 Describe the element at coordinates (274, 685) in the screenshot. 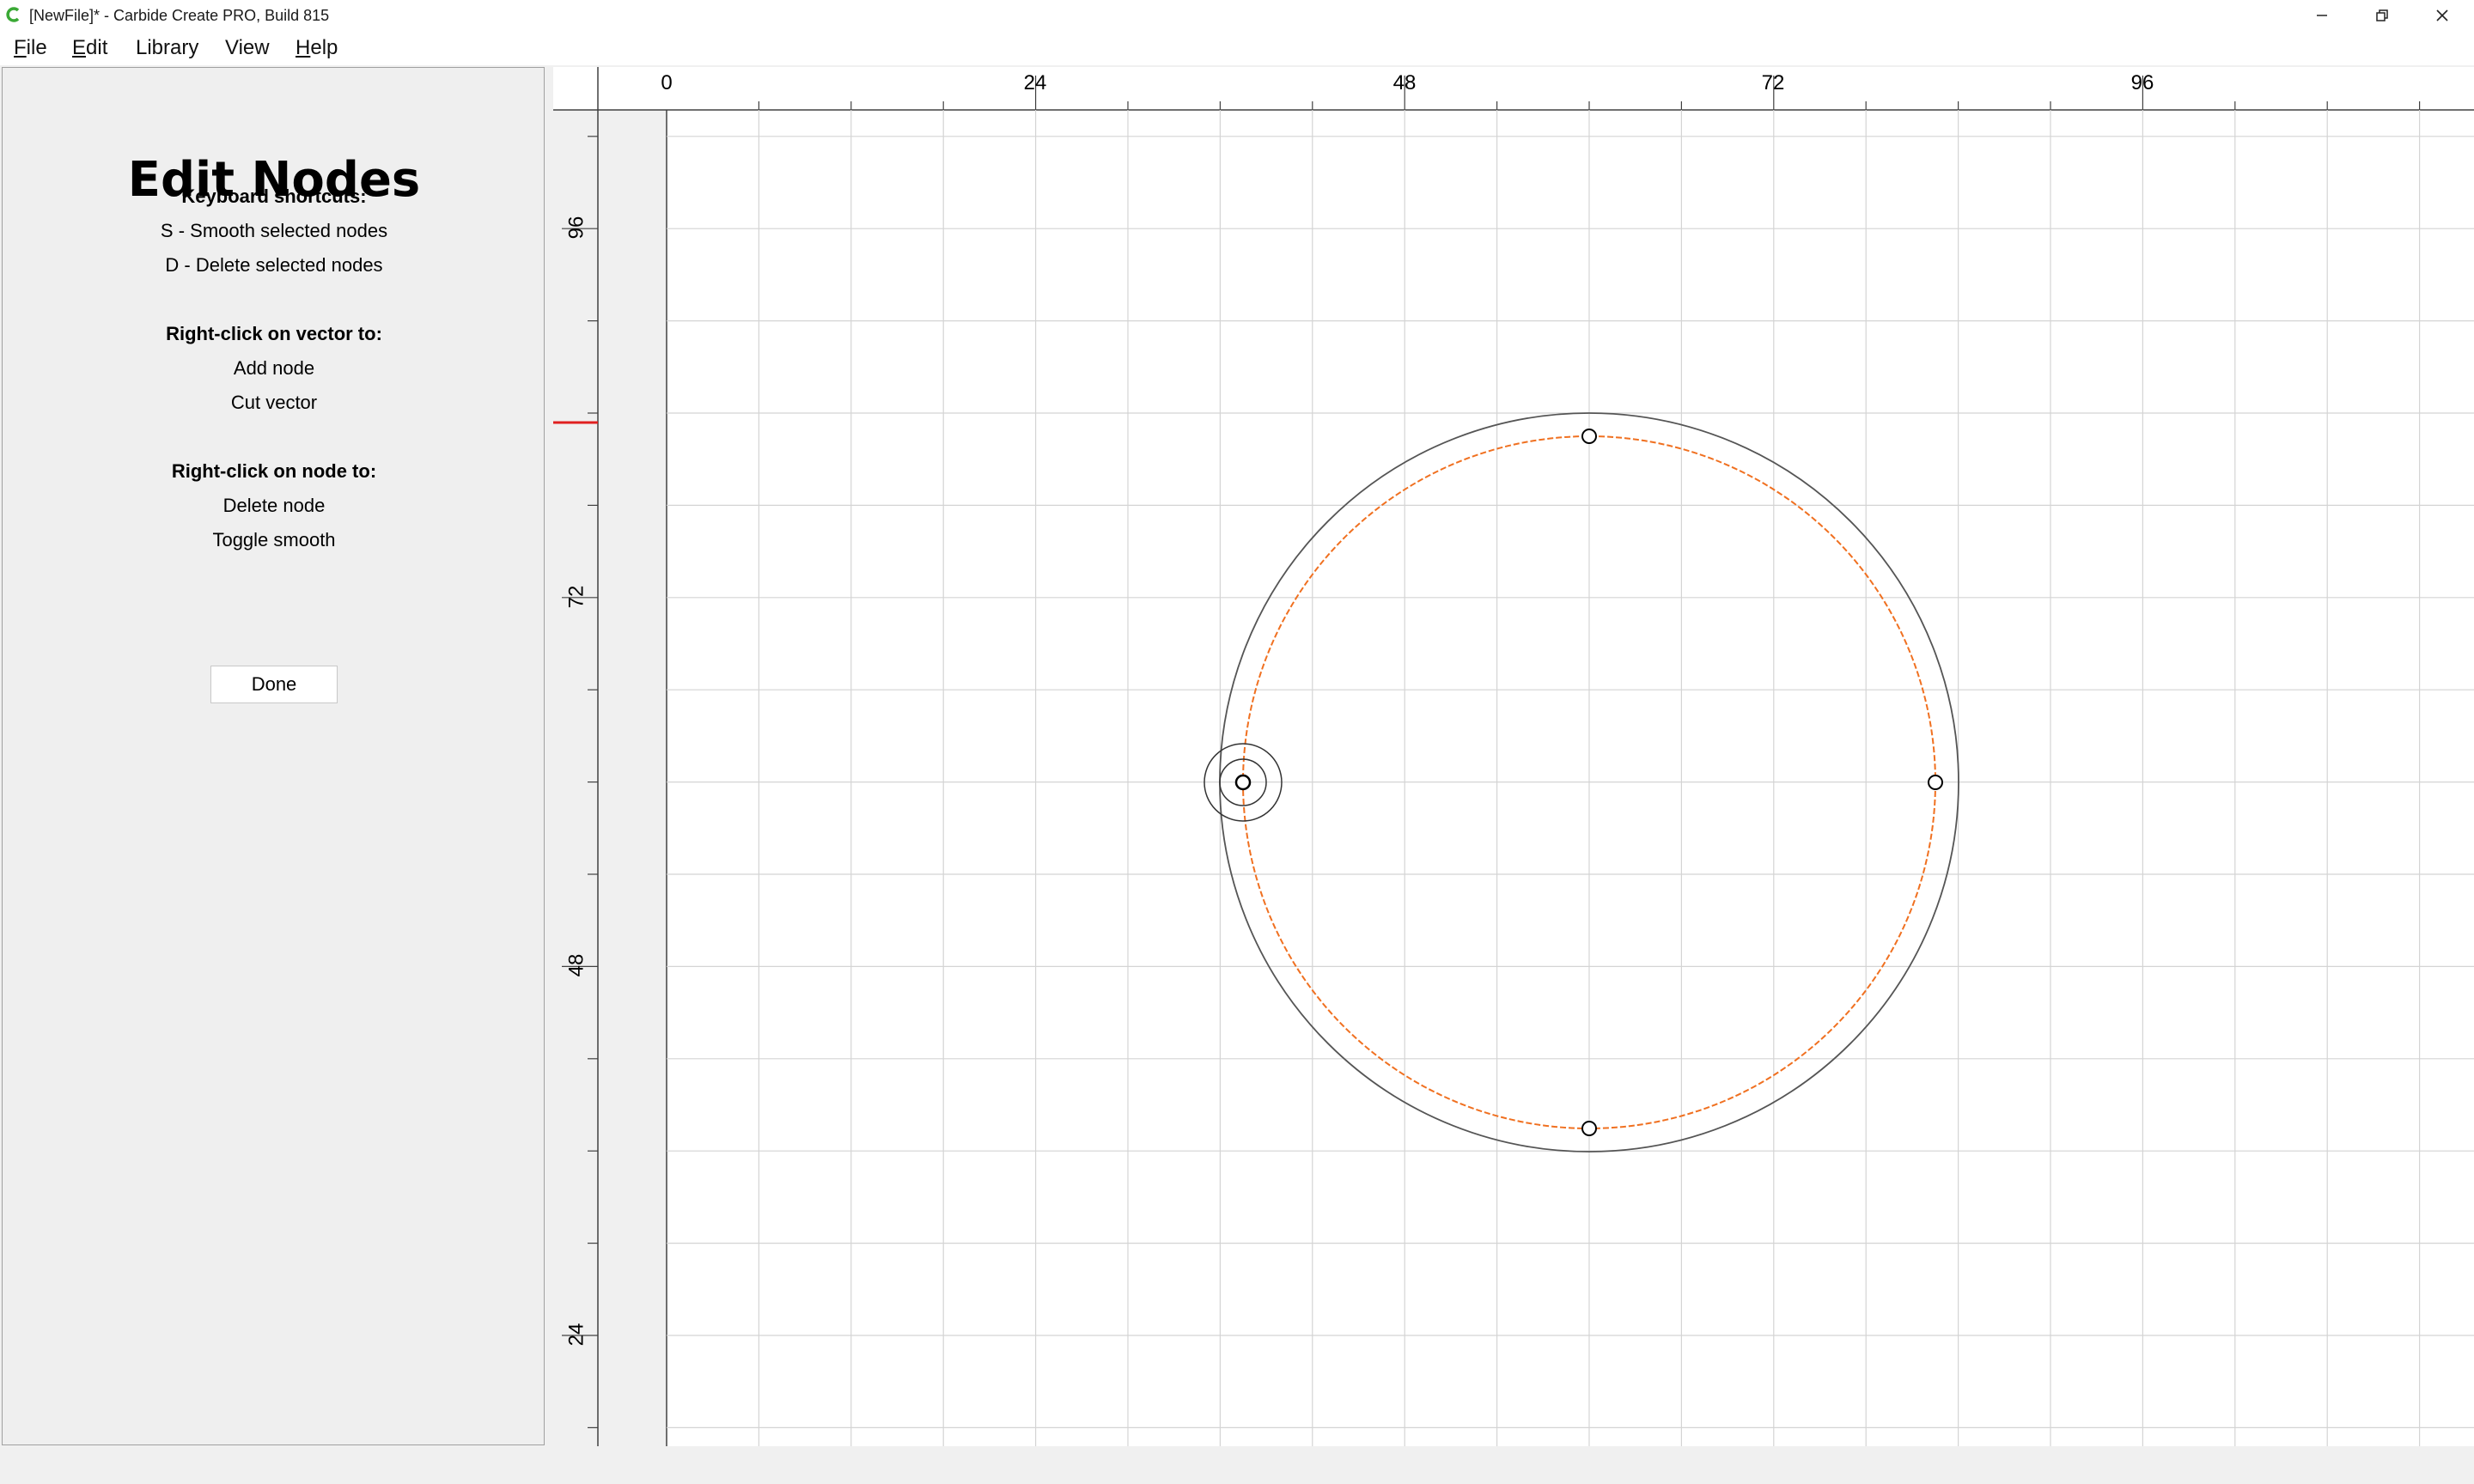

I see `done-button: Done` at that location.